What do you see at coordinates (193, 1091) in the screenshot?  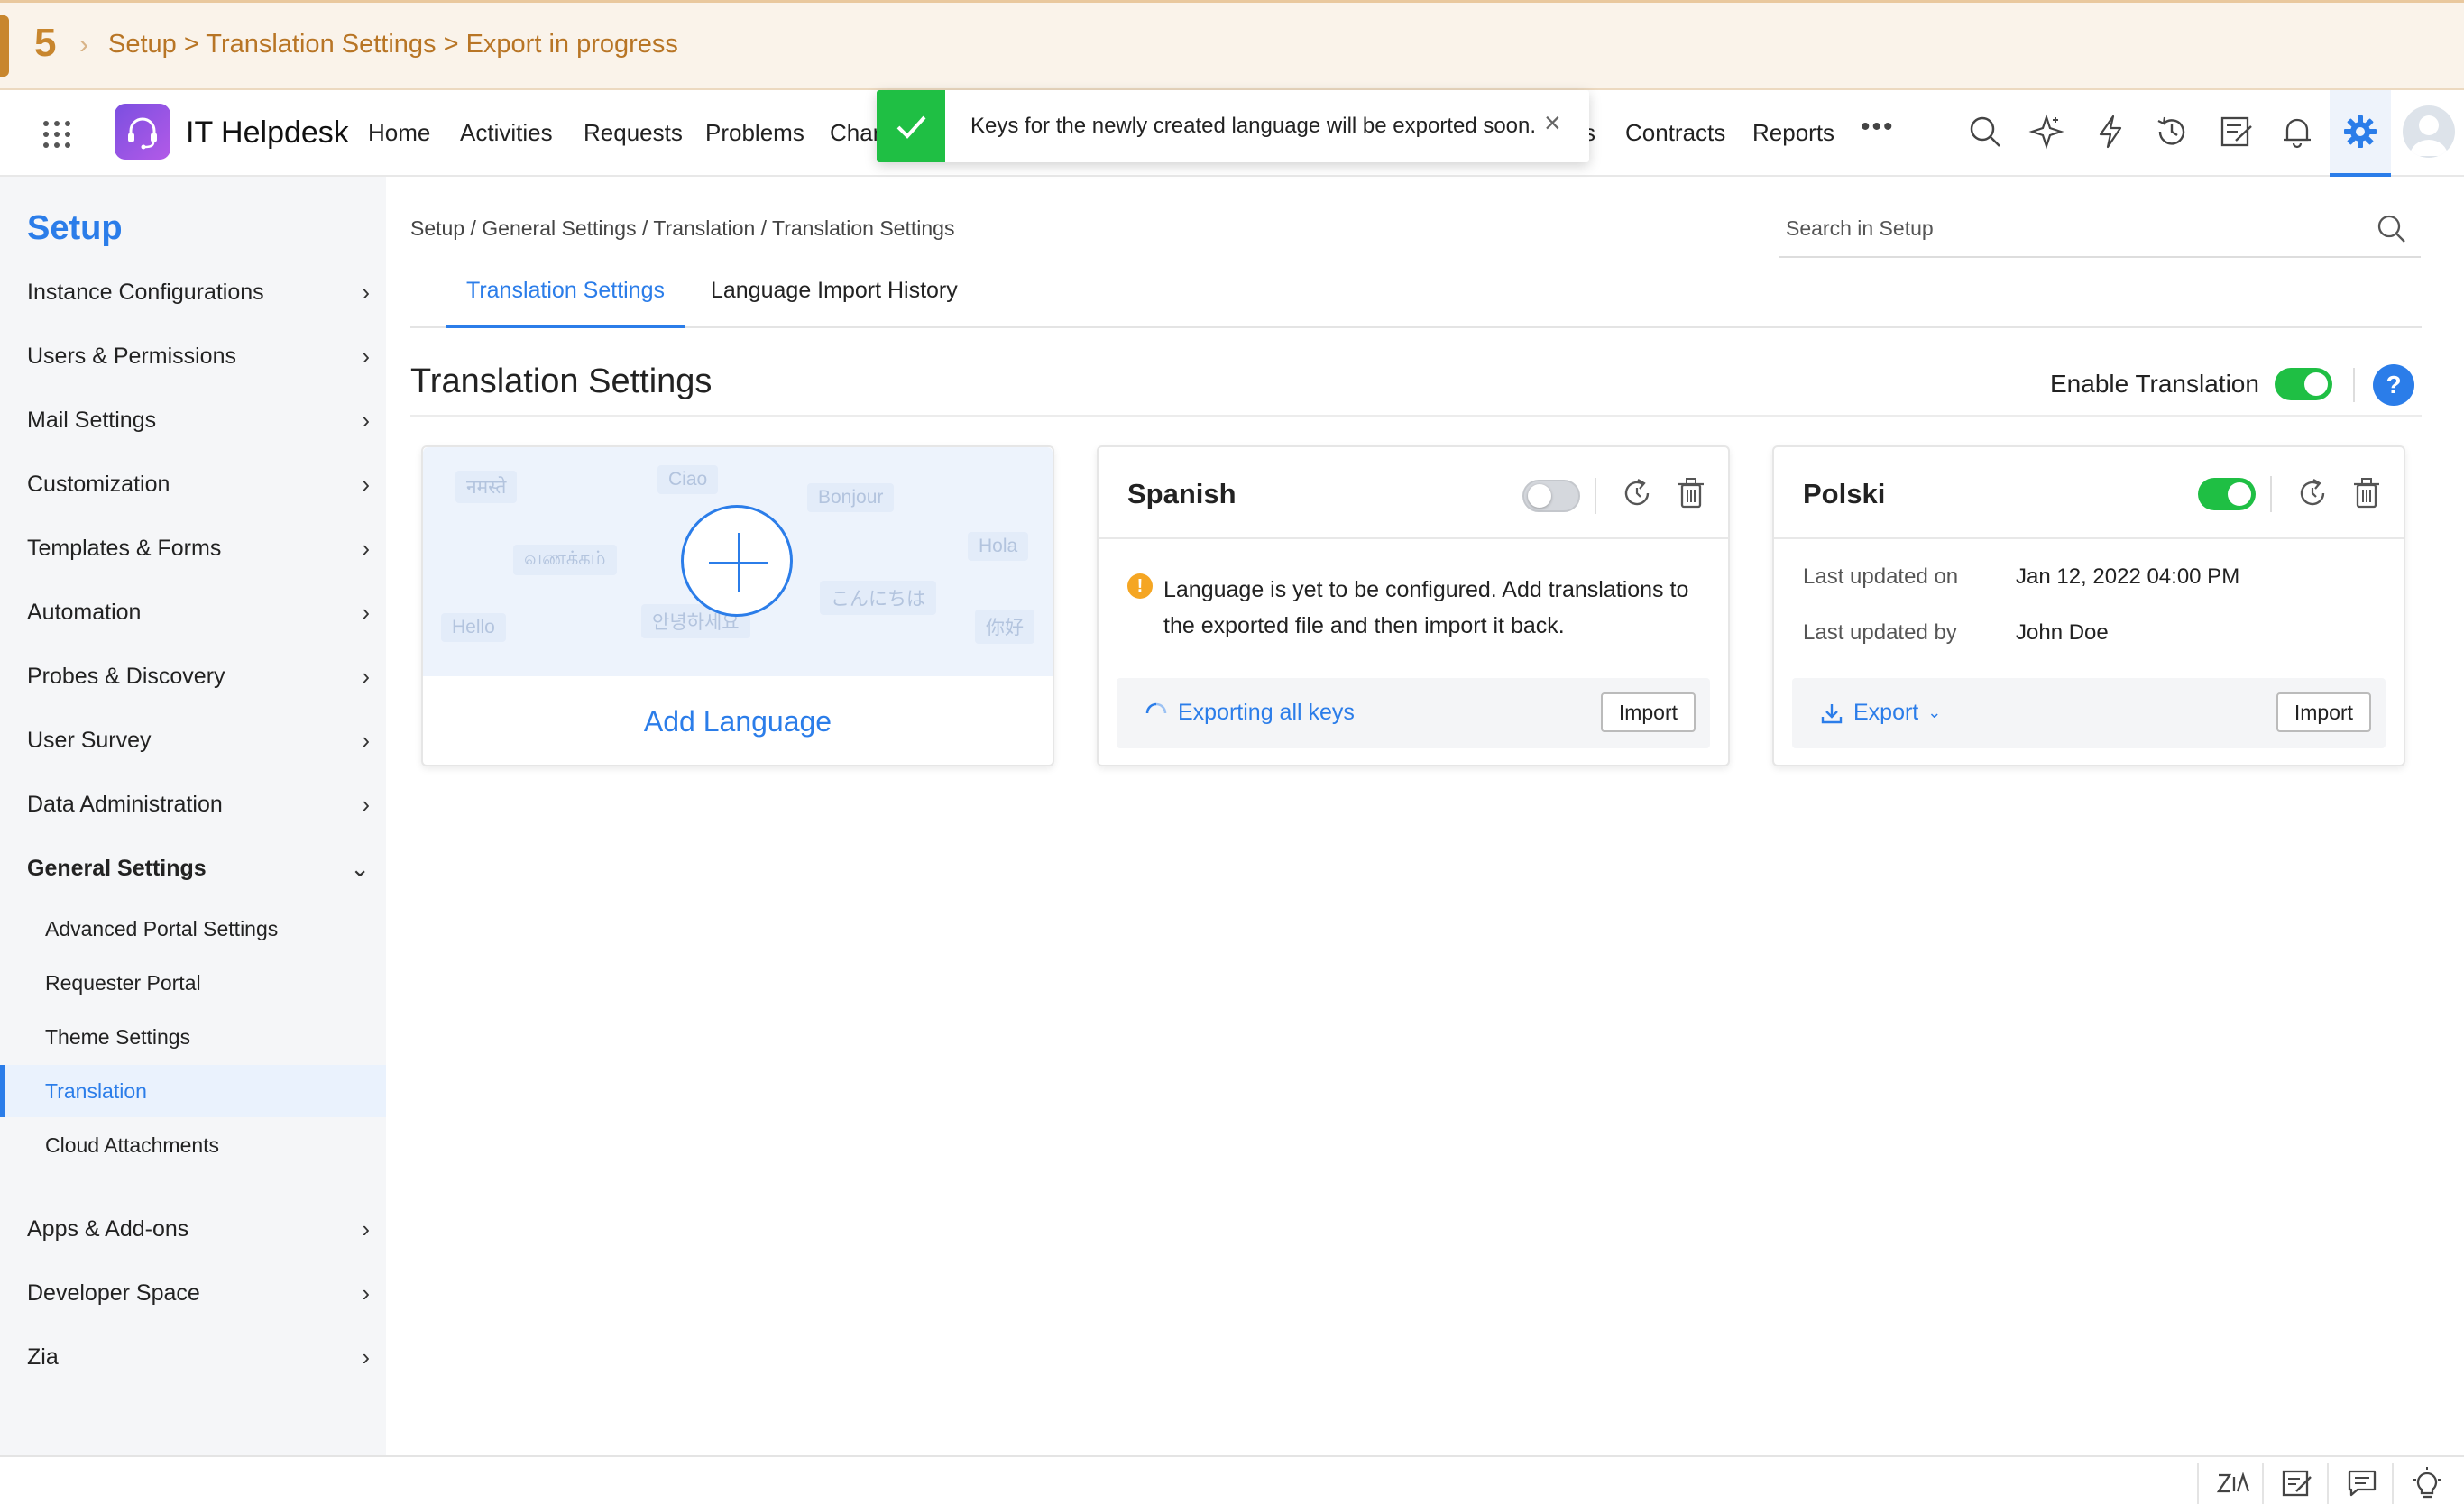 I see `sidebar-subitem-translation: Translation` at bounding box center [193, 1091].